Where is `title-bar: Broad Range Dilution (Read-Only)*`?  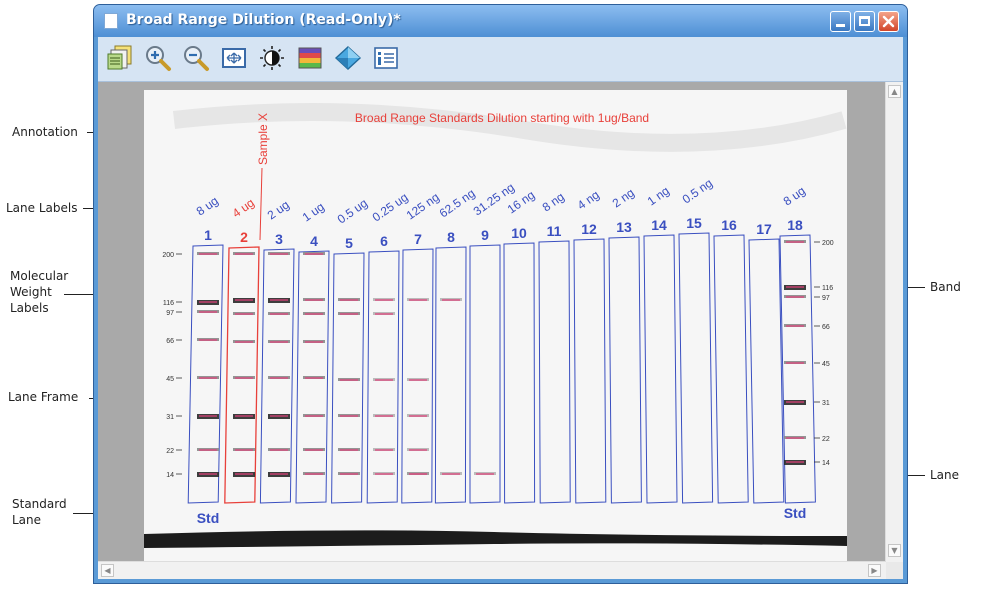
title-bar: Broad Range Dilution (Read-Only)* is located at coordinates (500, 21).